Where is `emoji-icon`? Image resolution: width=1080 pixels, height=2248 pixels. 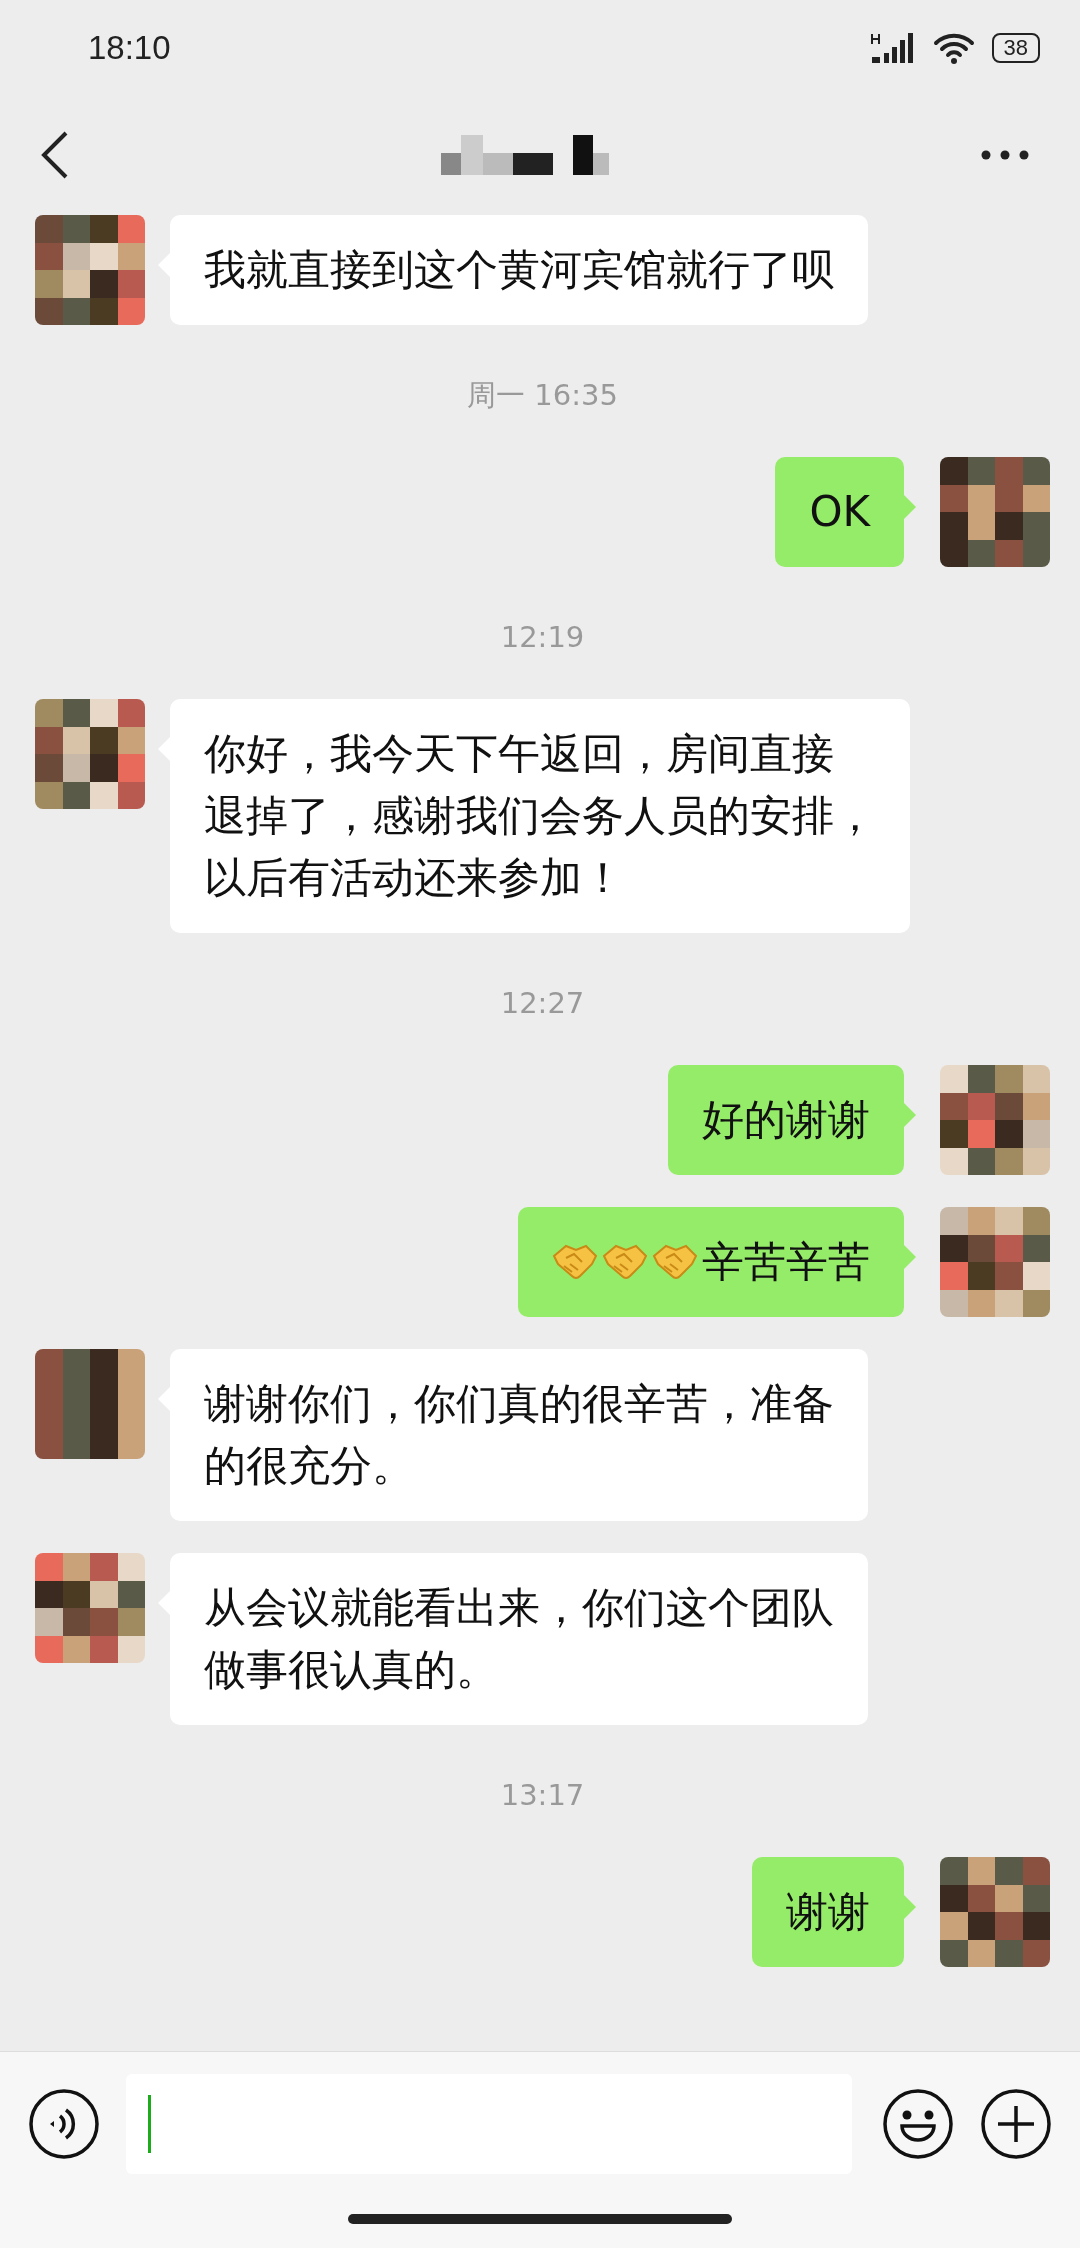
emoji-icon is located at coordinates (918, 2124).